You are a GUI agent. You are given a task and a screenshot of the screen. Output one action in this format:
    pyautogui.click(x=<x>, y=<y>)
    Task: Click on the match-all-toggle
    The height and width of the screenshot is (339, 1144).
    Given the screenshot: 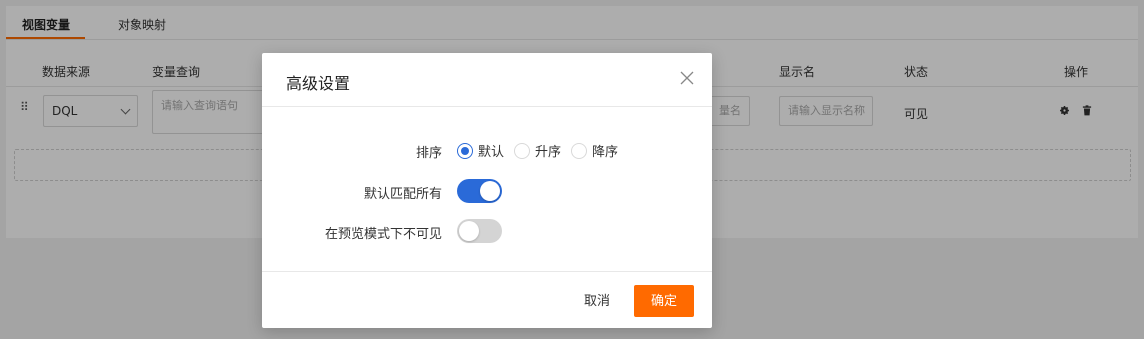 What is the action you would take?
    pyautogui.click(x=479, y=191)
    